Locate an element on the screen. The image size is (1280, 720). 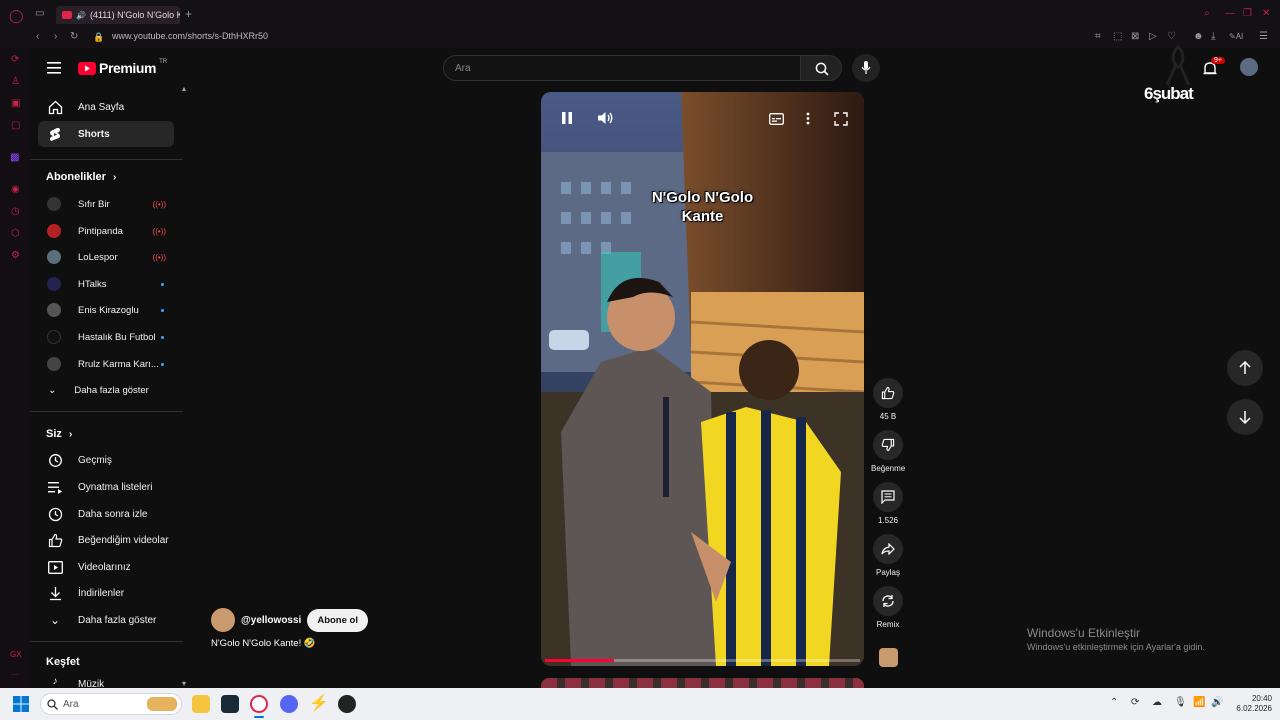
subscription-item: LoLespor ((•)) is located at coordinates (106, 257).